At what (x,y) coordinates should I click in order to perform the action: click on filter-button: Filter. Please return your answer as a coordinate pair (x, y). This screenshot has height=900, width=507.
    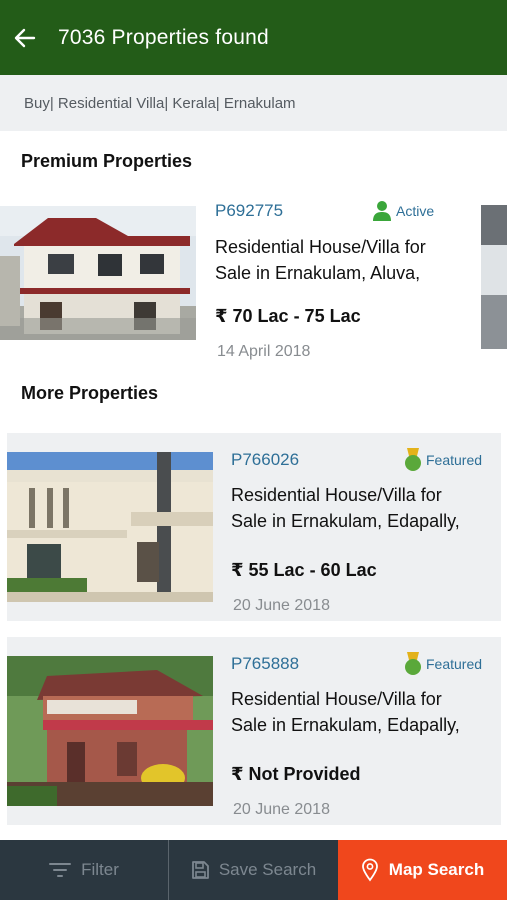
    Looking at the image, I should click on (84, 870).